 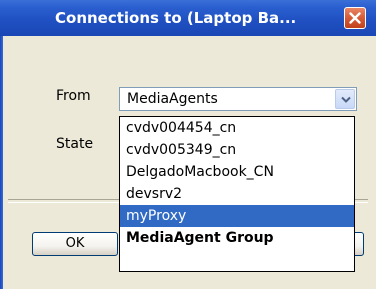 What do you see at coordinates (1, 162) in the screenshot?
I see `window-frame-left` at bounding box center [1, 162].